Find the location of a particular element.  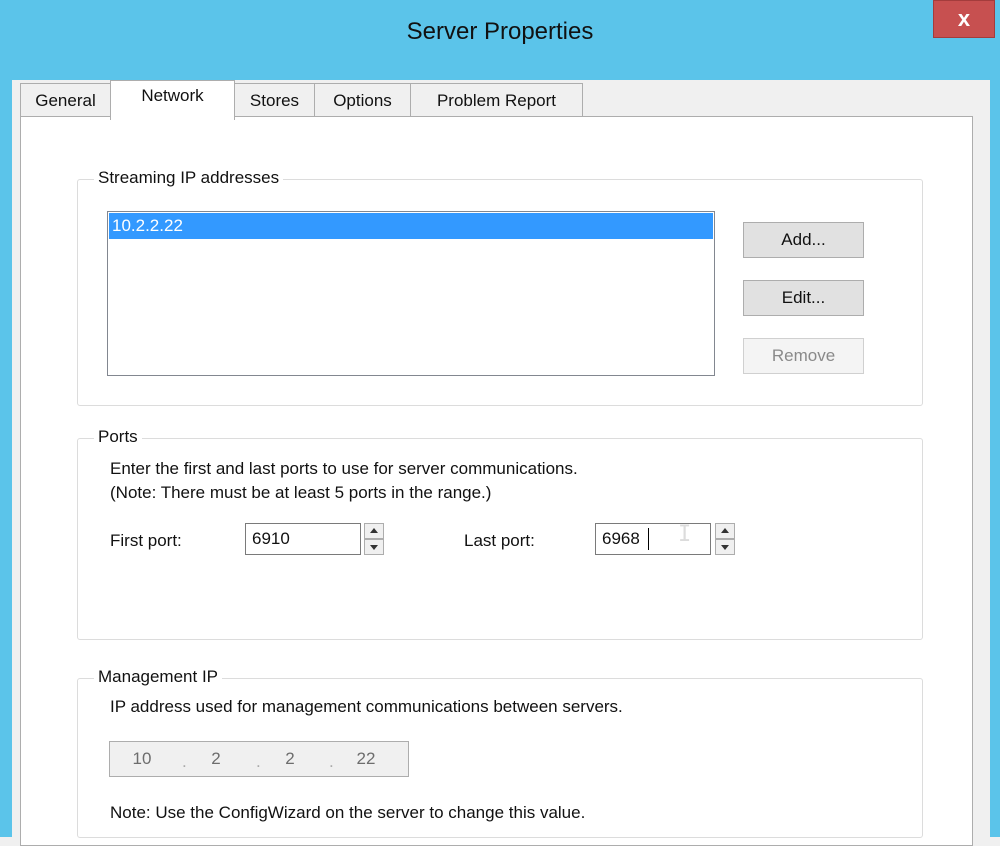

first-port-stepper is located at coordinates (374, 539).